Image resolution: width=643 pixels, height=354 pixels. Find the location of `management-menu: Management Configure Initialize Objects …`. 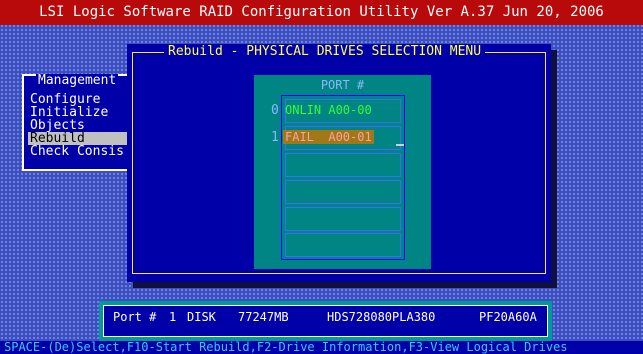

management-menu: Management Configure Initialize Objects … is located at coordinates (76, 122).